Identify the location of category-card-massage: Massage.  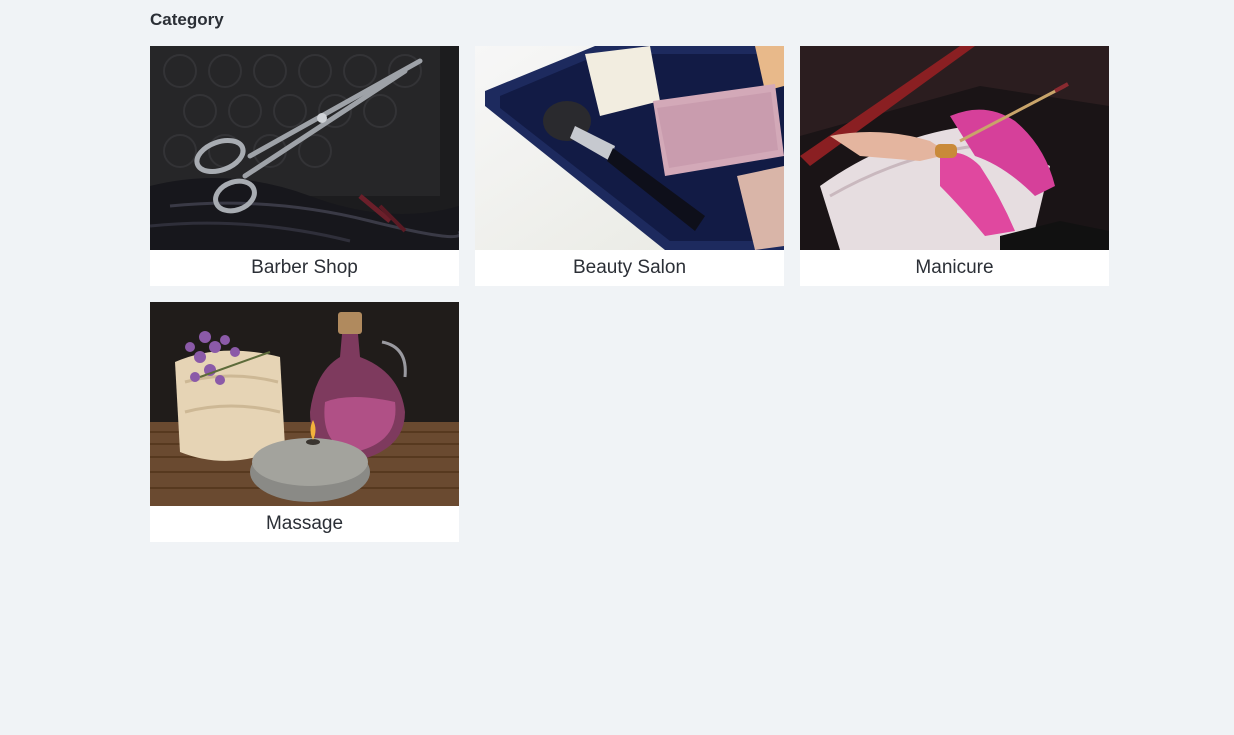
(304, 422).